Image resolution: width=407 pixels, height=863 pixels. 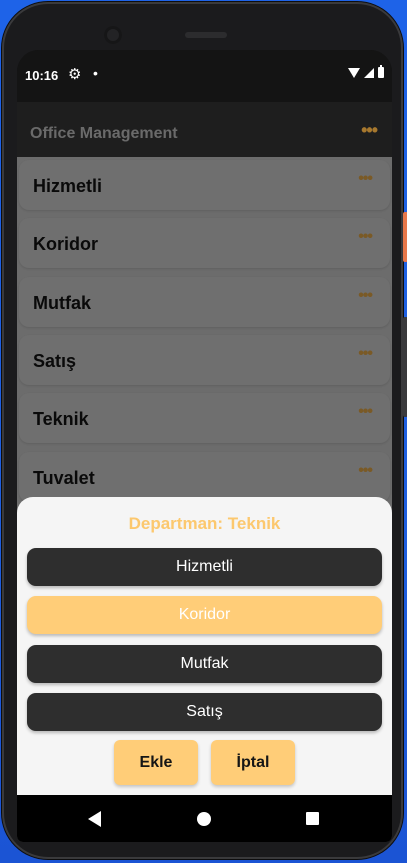 What do you see at coordinates (204, 477) in the screenshot?
I see `list-item-tuvalet: Tuvalet •••` at bounding box center [204, 477].